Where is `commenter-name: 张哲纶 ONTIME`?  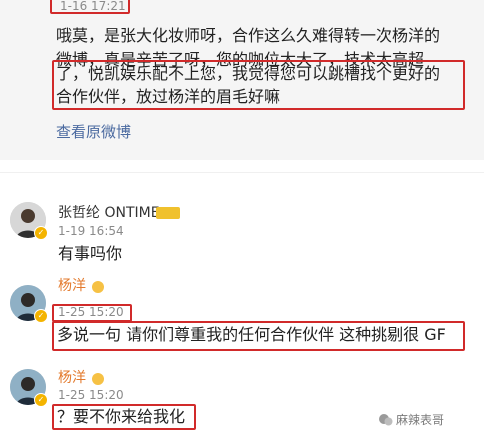 commenter-name: 张哲纶 ONTIME is located at coordinates (109, 213).